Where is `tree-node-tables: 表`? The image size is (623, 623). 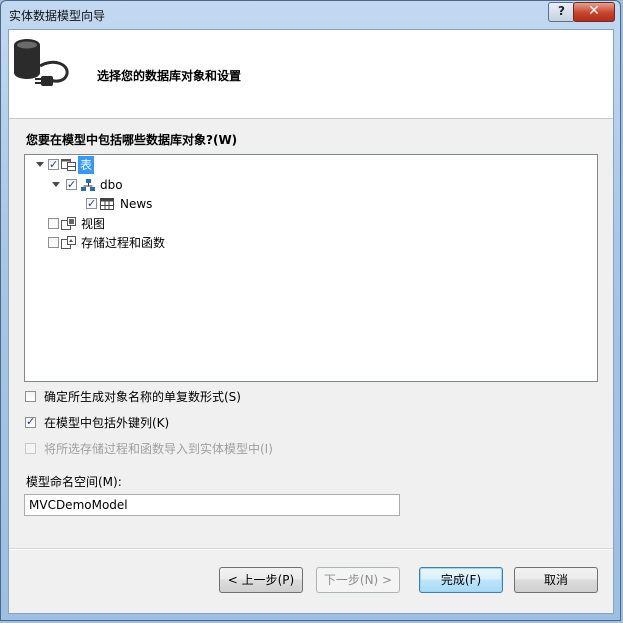 tree-node-tables: 表 is located at coordinates (125, 165).